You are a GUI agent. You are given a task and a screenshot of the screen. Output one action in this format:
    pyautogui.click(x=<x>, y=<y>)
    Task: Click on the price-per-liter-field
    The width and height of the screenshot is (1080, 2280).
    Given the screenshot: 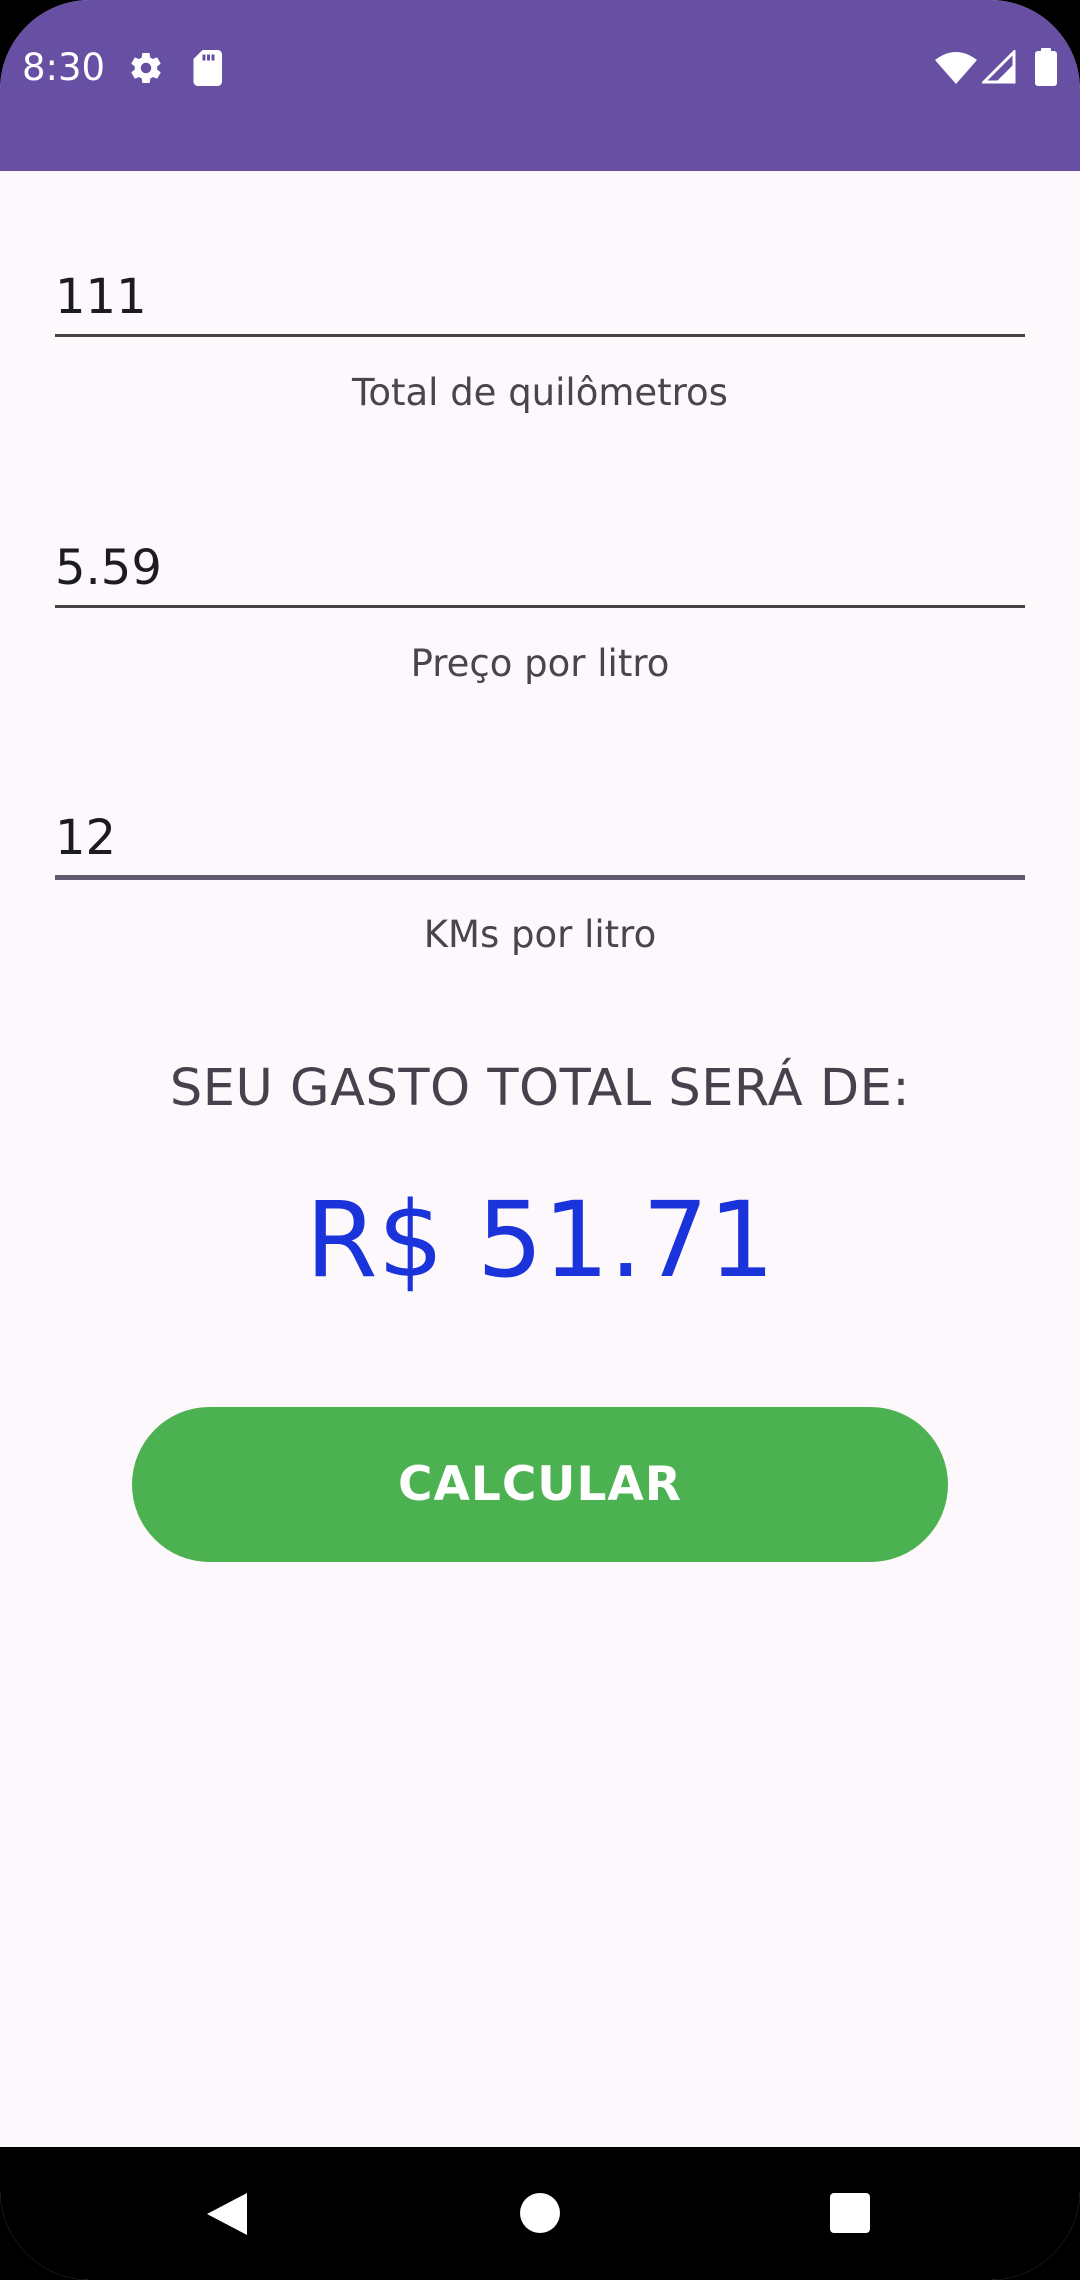 What is the action you would take?
    pyautogui.click(x=540, y=572)
    